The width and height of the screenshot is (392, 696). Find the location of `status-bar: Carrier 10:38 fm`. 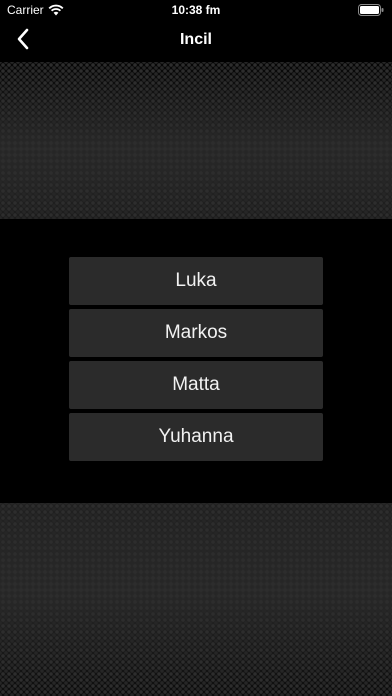

status-bar: Carrier 10:38 fm is located at coordinates (196, 10).